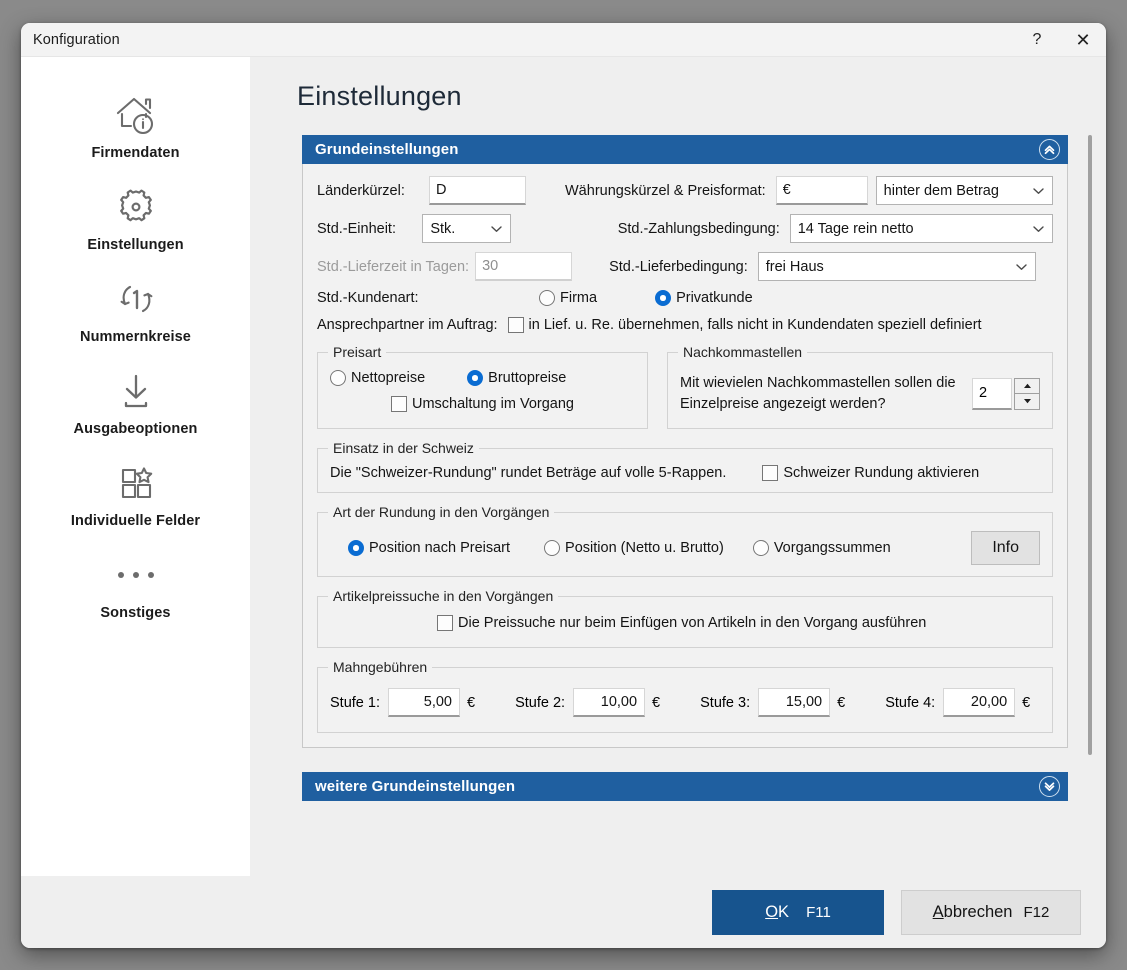 The width and height of the screenshot is (1127, 970). Describe the element at coordinates (1036, 912) in the screenshot. I see `cancel-fkey: F12` at that location.